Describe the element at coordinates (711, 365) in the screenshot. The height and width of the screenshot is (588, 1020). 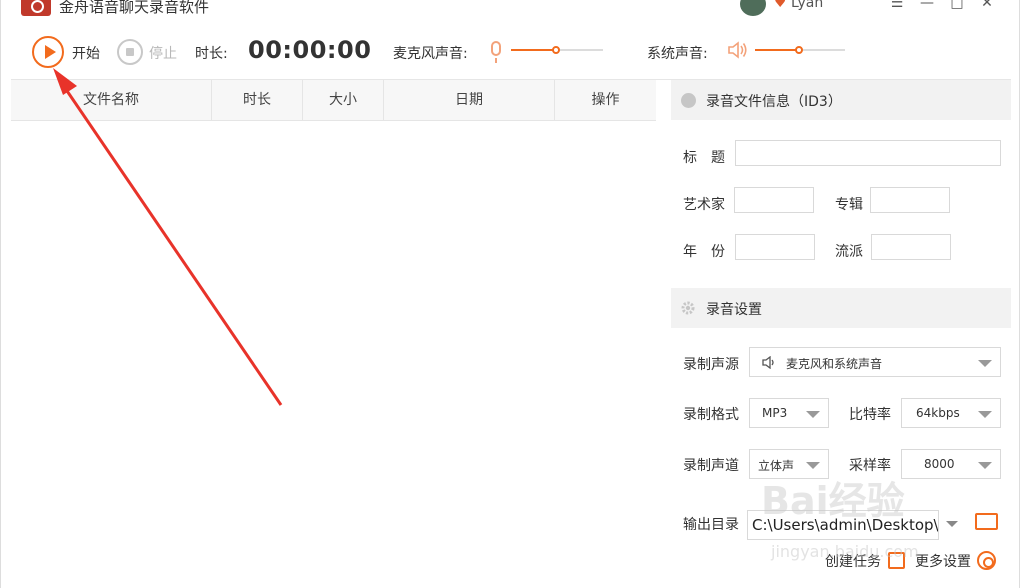
I see `source-label: 录制声源` at that location.